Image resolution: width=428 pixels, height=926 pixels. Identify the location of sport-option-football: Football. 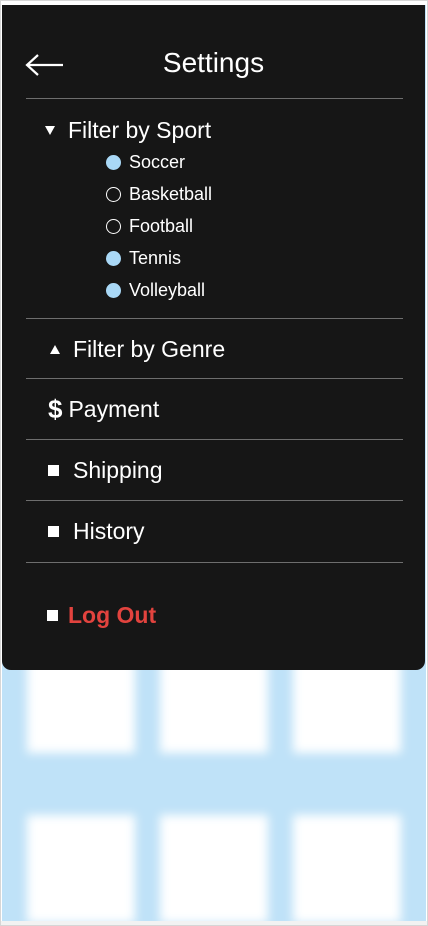
(149, 226).